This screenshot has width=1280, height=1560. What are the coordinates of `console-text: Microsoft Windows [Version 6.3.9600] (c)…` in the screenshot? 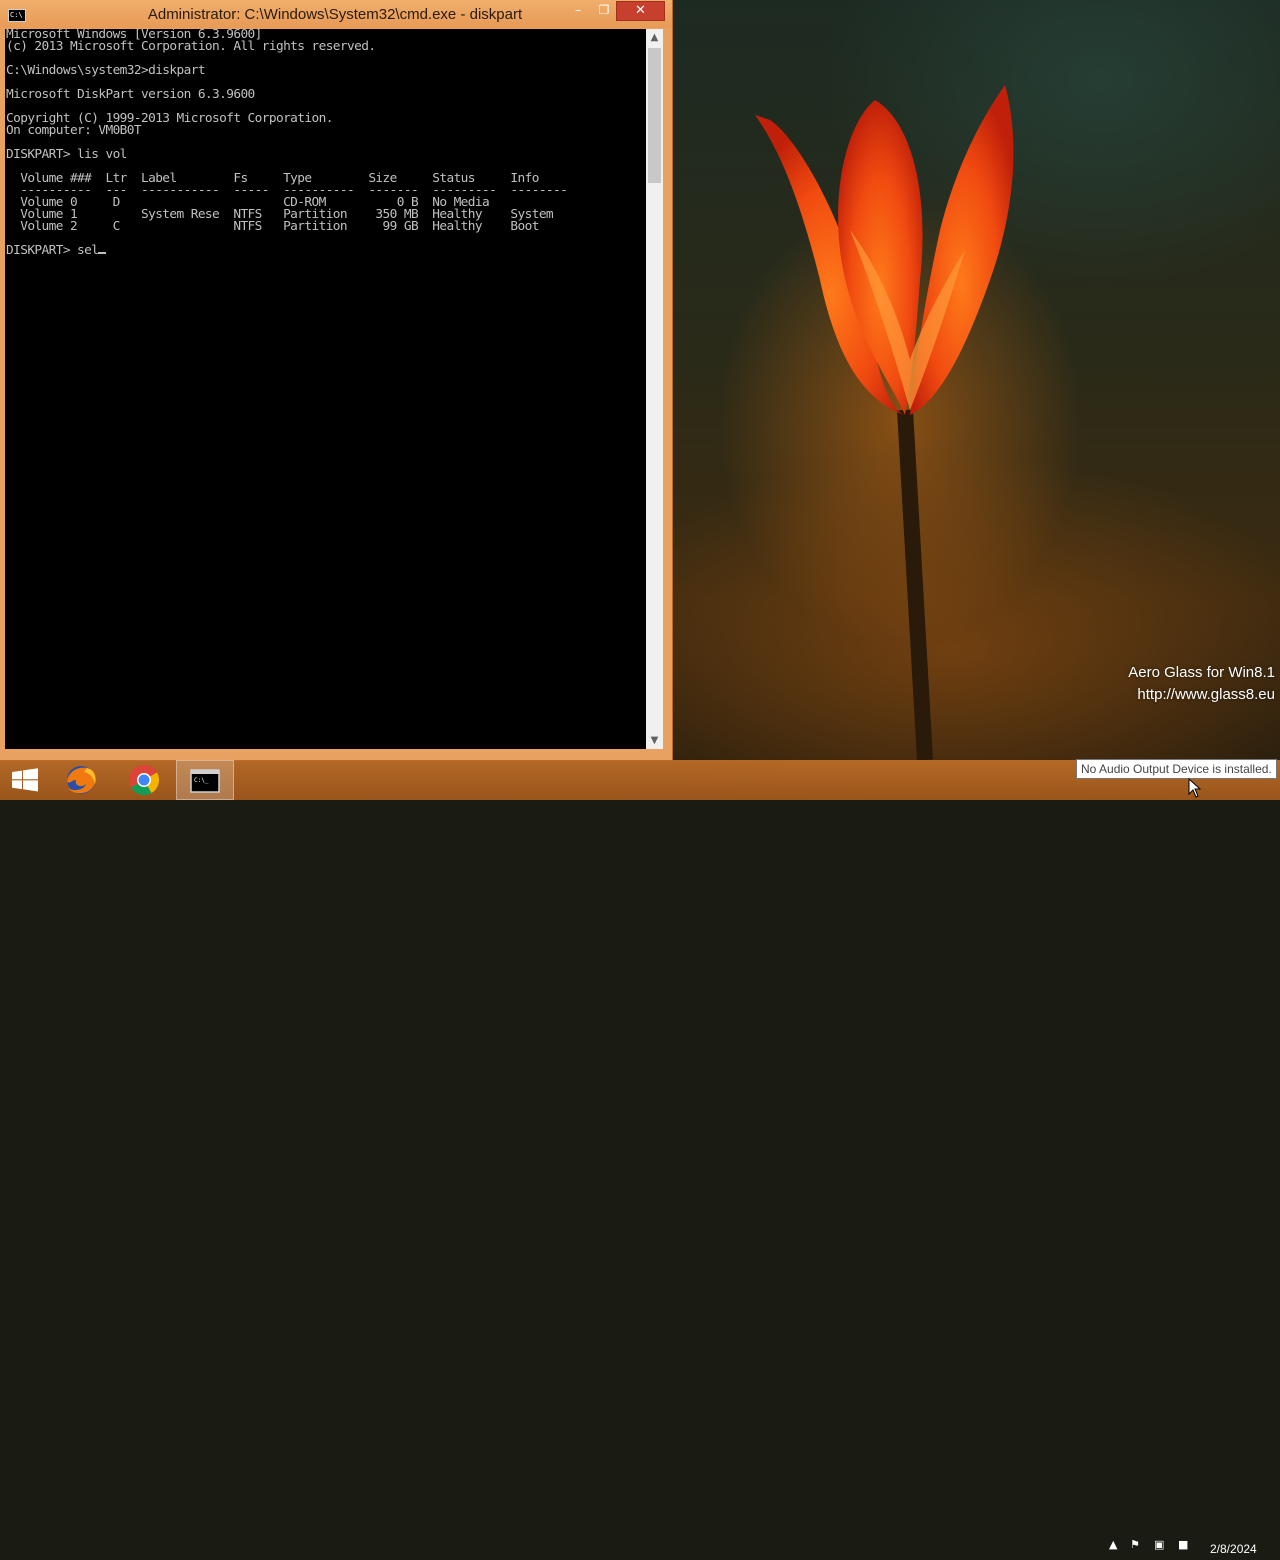 It's located at (287, 143).